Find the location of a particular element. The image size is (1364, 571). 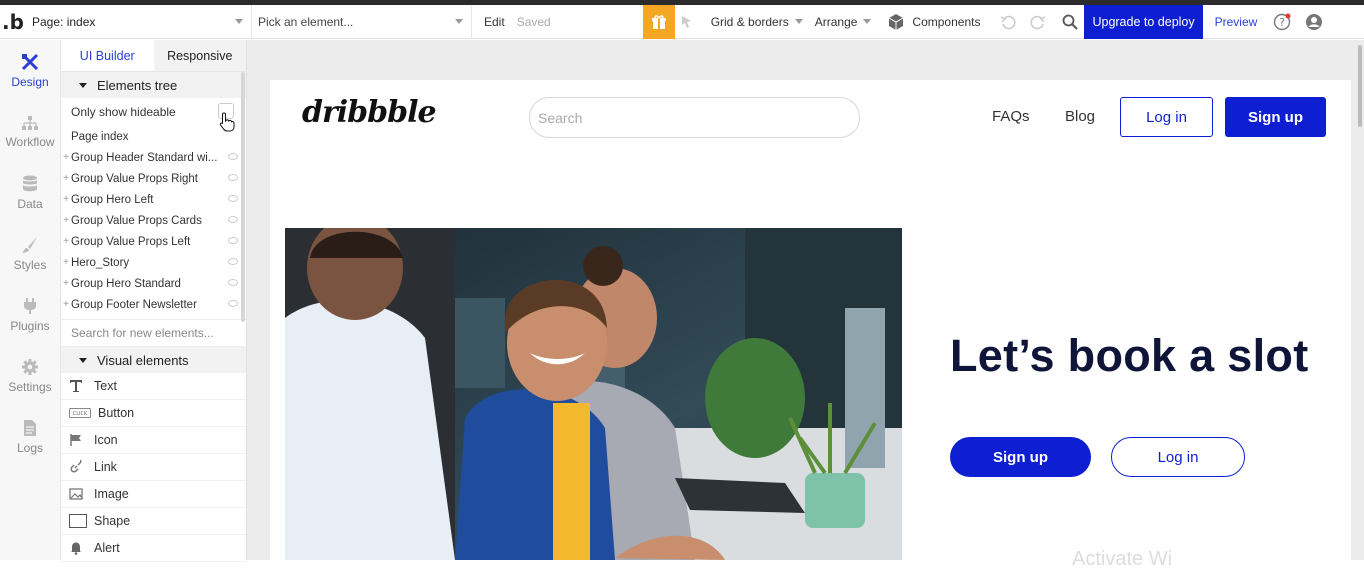

sidebar-item-logs: Logs is located at coordinates (30, 436).